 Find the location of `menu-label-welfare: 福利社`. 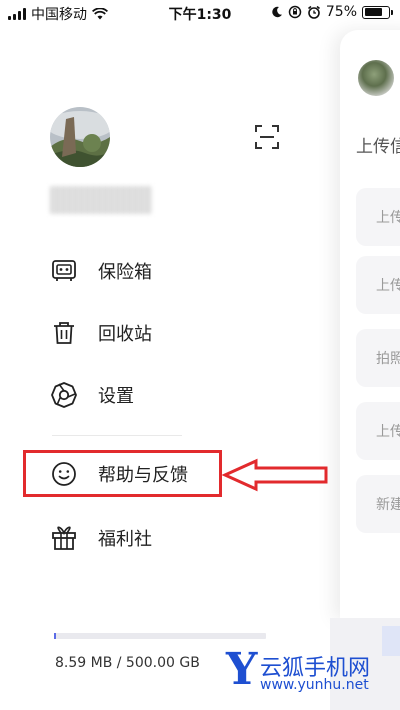

menu-label-welfare: 福利社 is located at coordinates (125, 539).